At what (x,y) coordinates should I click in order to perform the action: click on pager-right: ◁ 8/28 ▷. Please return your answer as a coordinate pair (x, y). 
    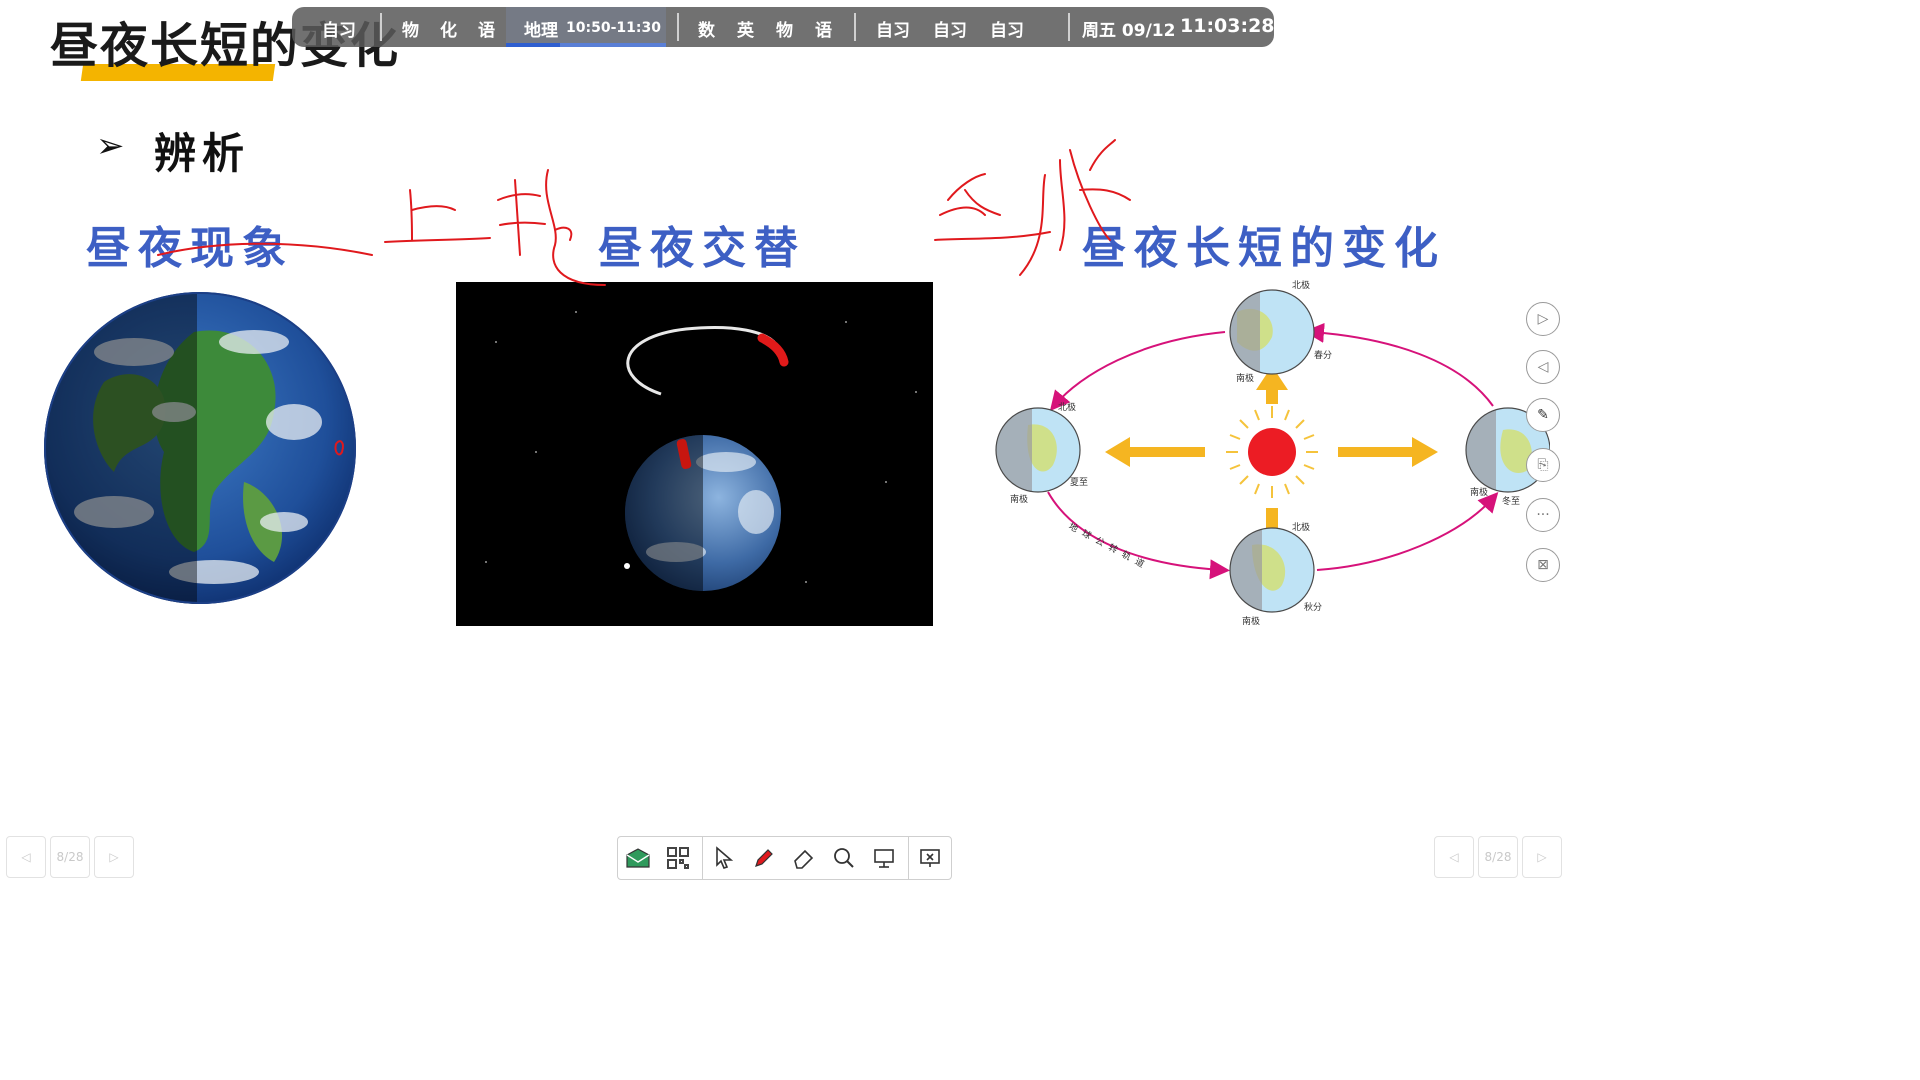
    Looking at the image, I should click on (1499, 857).